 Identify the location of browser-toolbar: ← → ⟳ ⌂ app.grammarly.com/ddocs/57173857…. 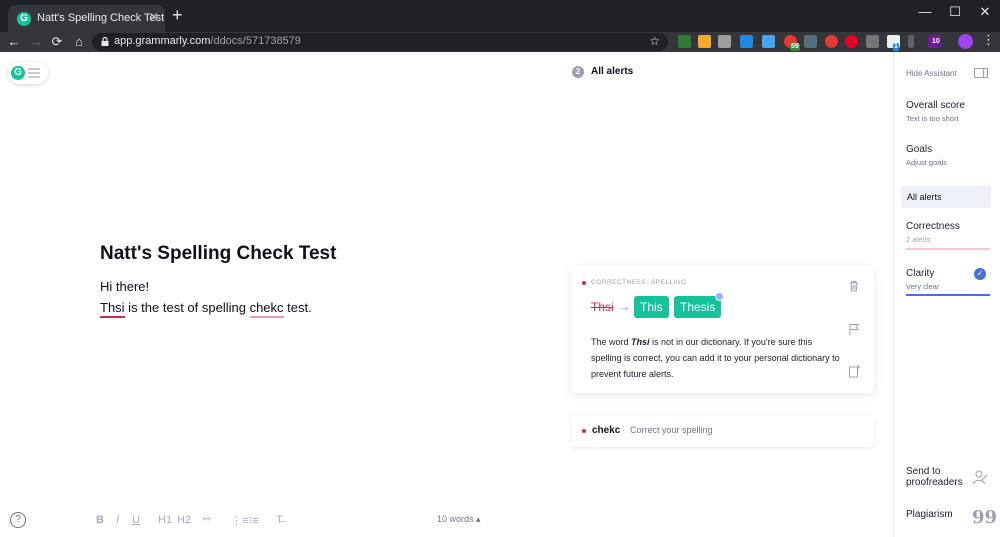
(500, 42).